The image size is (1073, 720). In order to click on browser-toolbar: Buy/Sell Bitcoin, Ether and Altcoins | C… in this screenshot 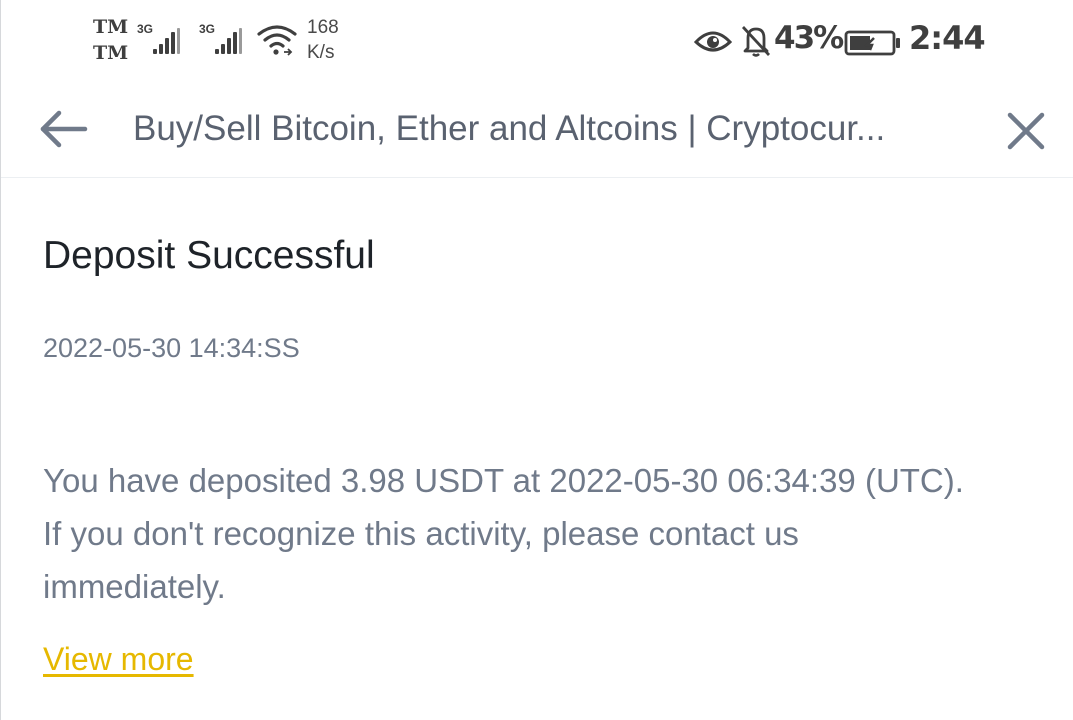, I will do `click(537, 129)`.